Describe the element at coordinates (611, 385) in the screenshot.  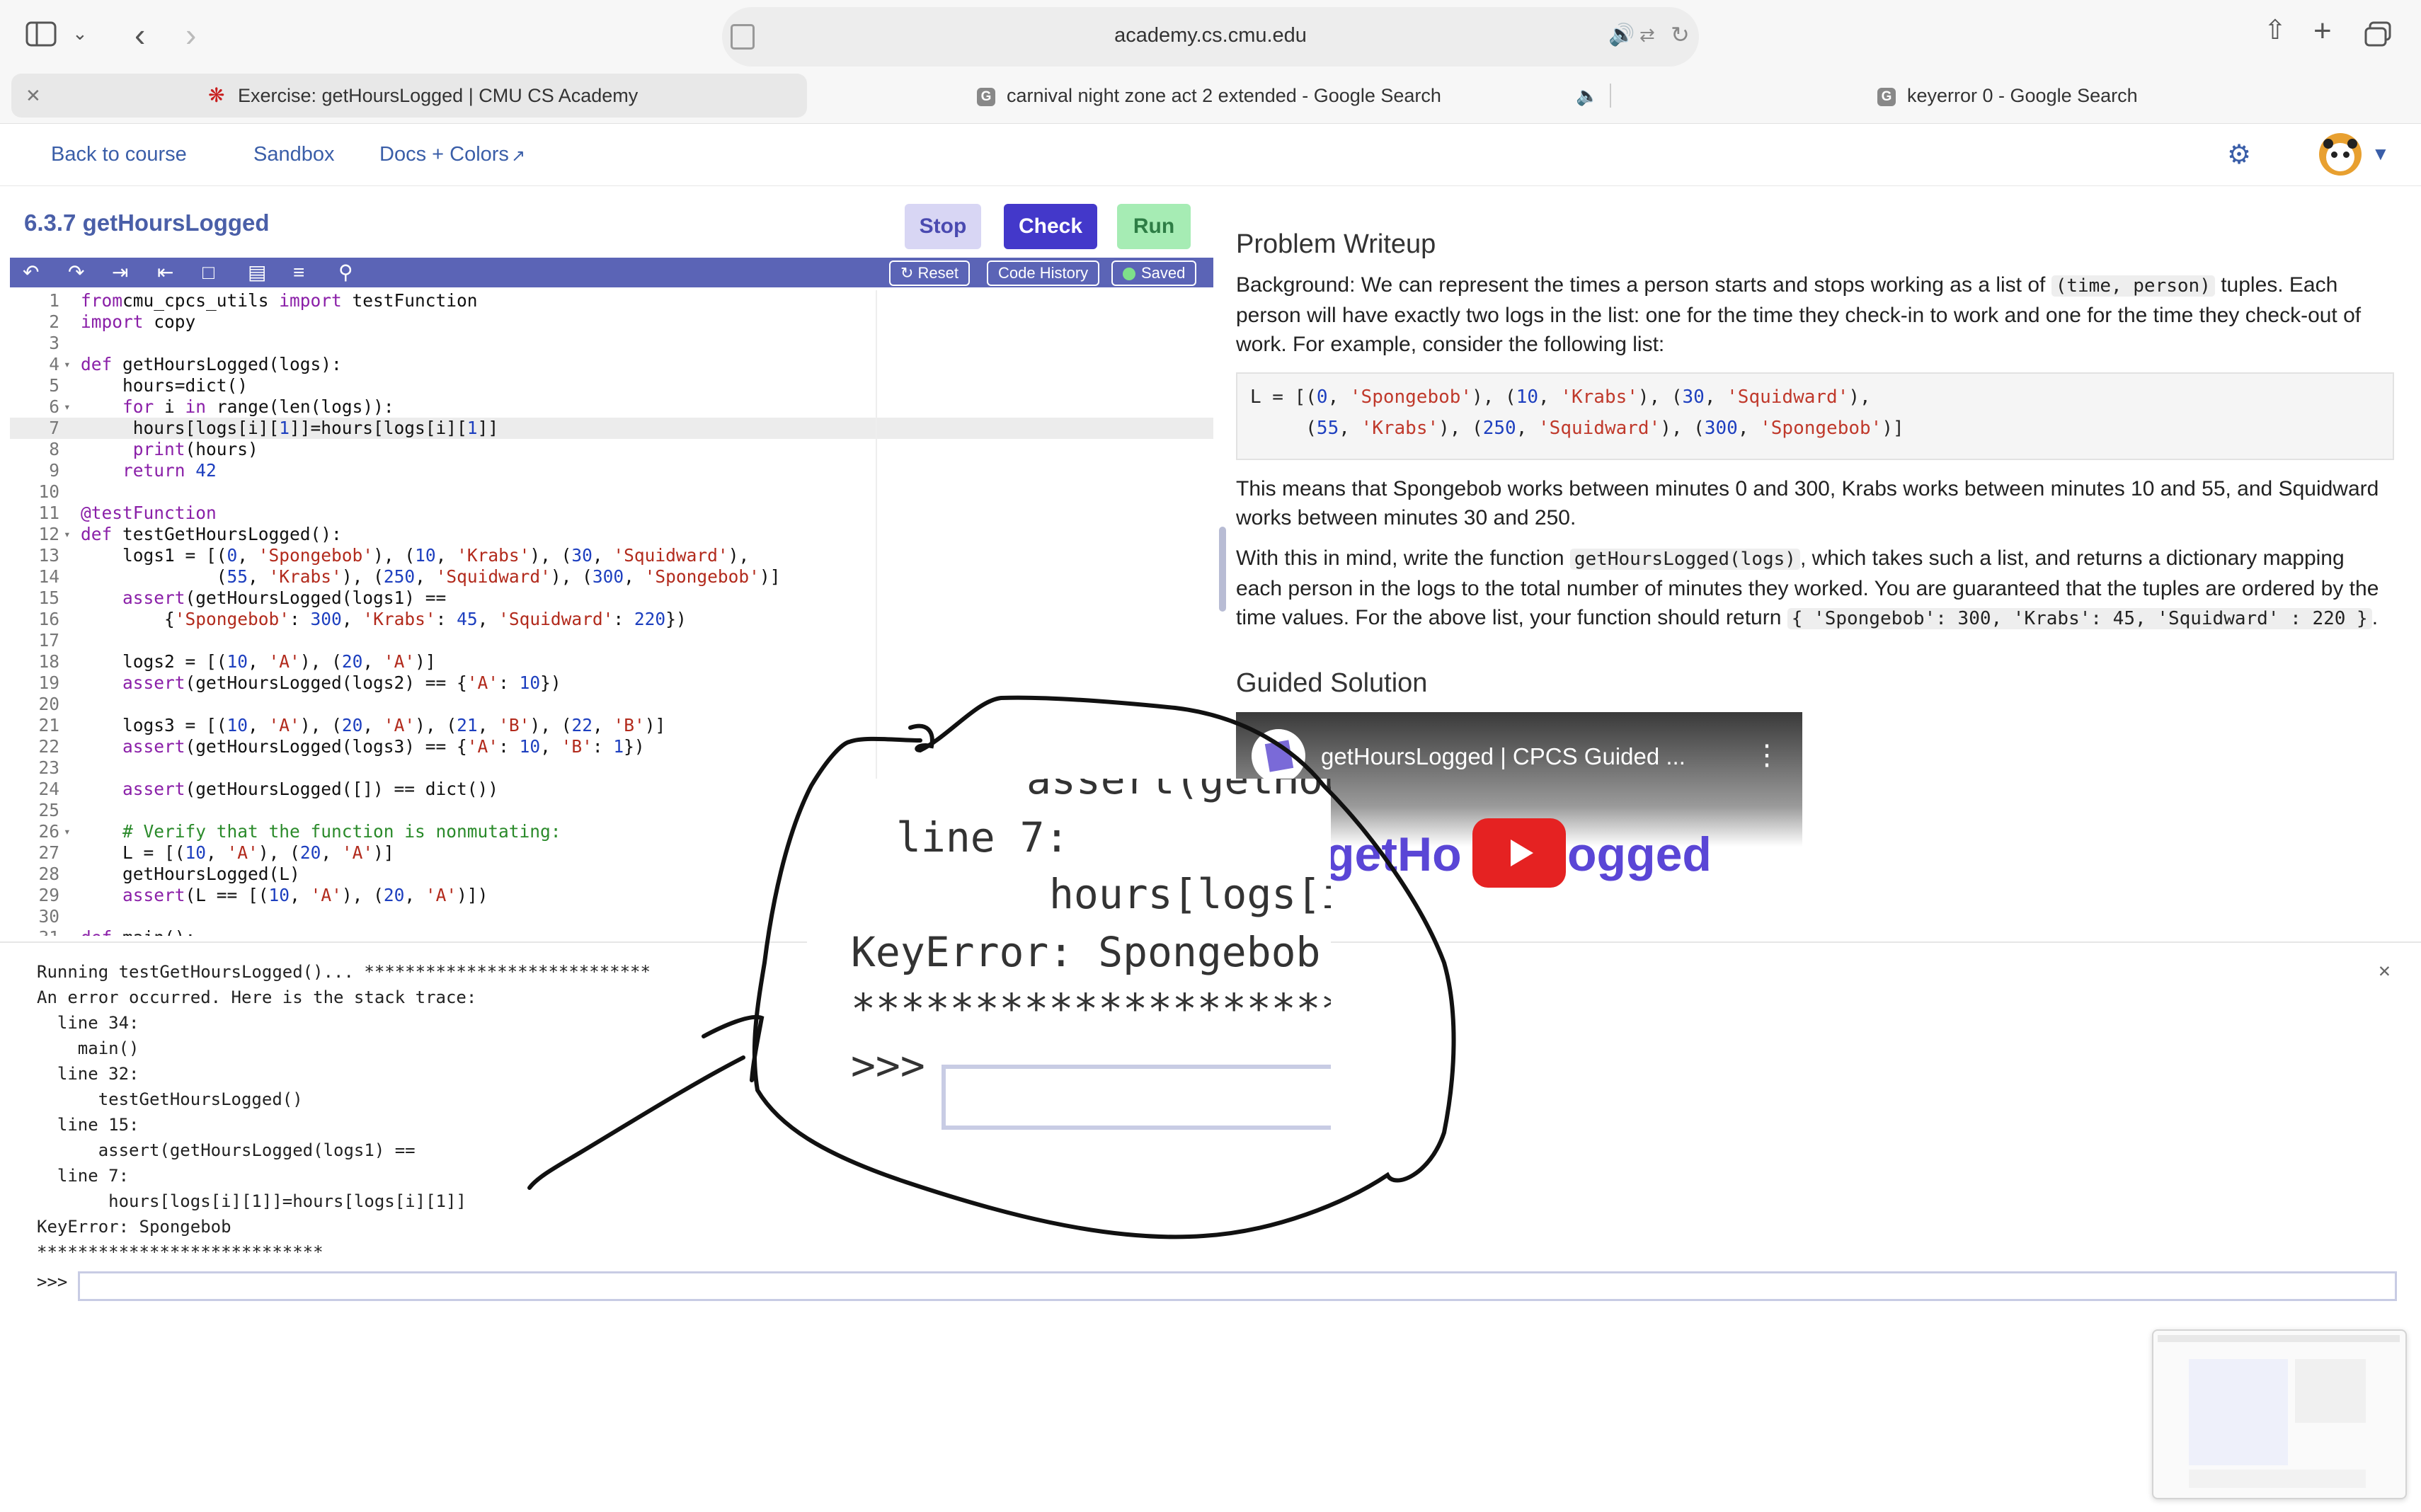
I see `code-line: 5 hours=dict()` at that location.